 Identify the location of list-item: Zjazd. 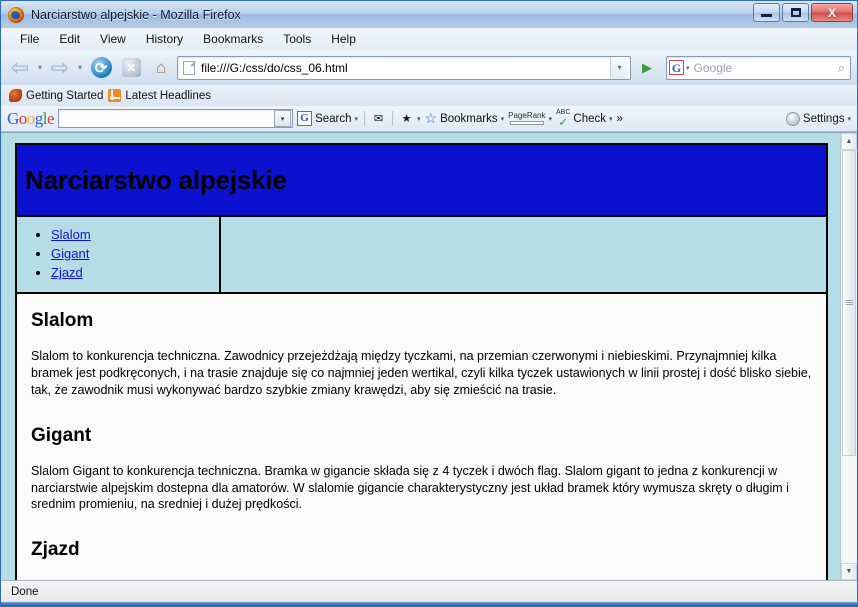
(135, 273).